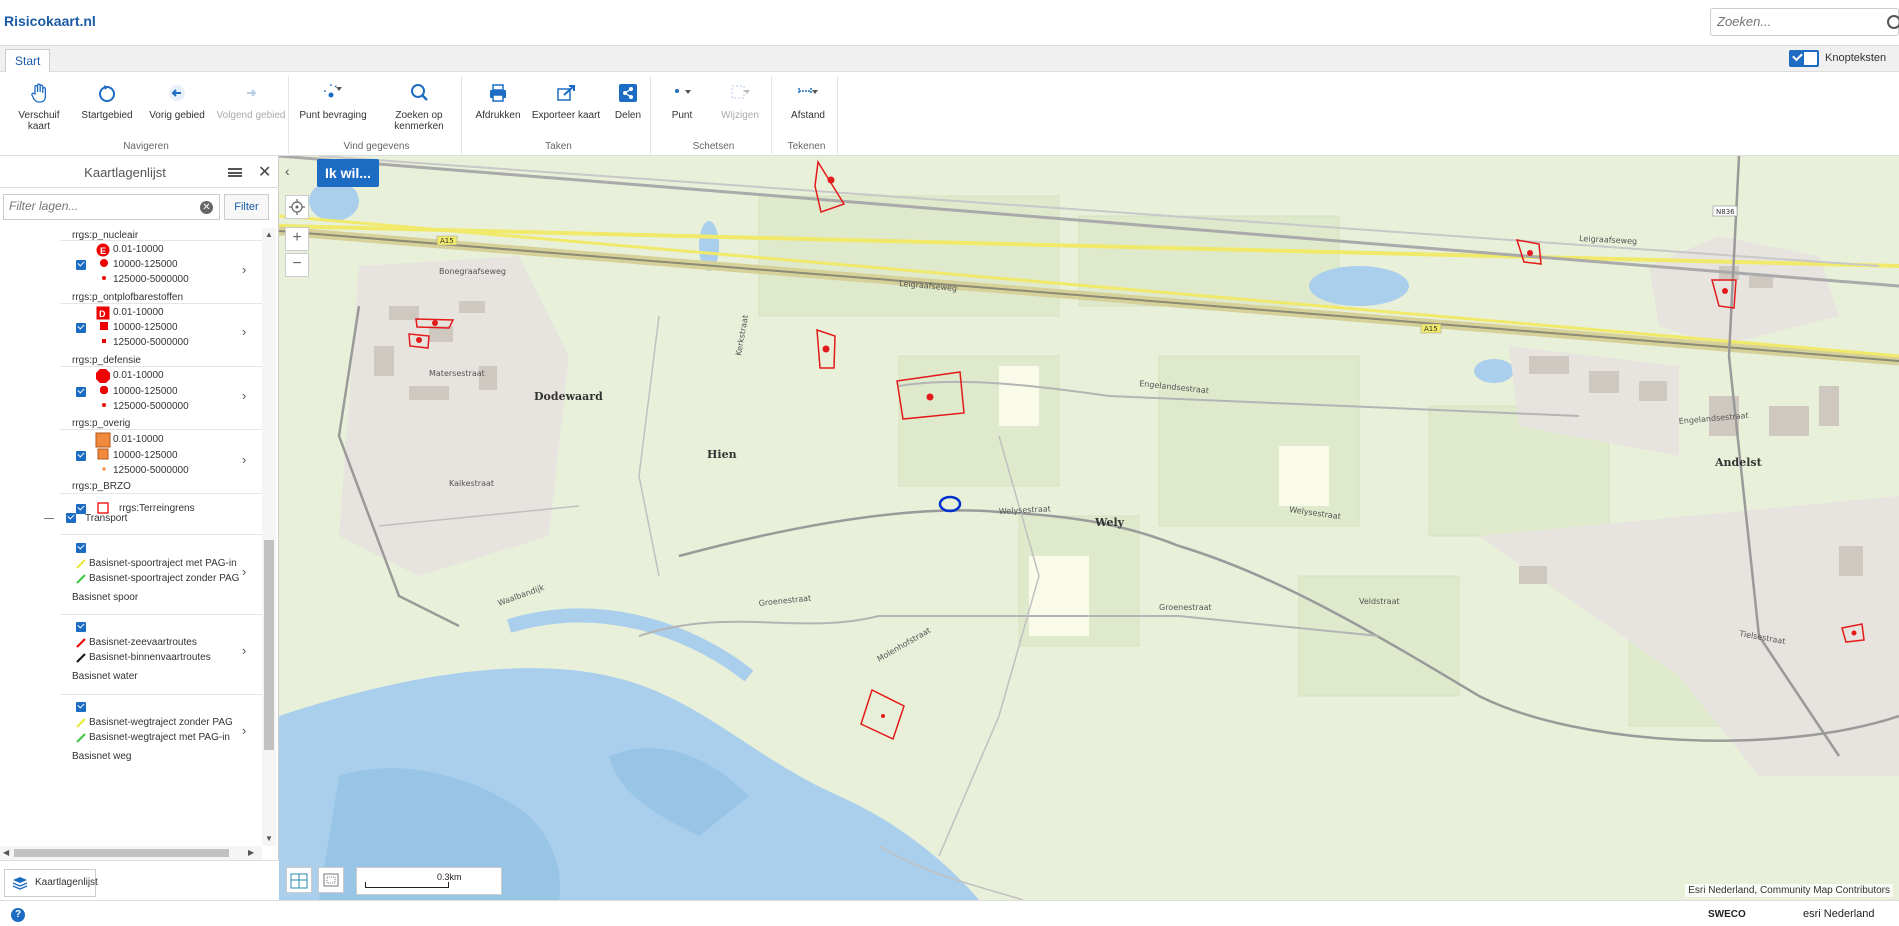 The image size is (1899, 926). What do you see at coordinates (1792, 21) in the screenshot?
I see `search-input` at bounding box center [1792, 21].